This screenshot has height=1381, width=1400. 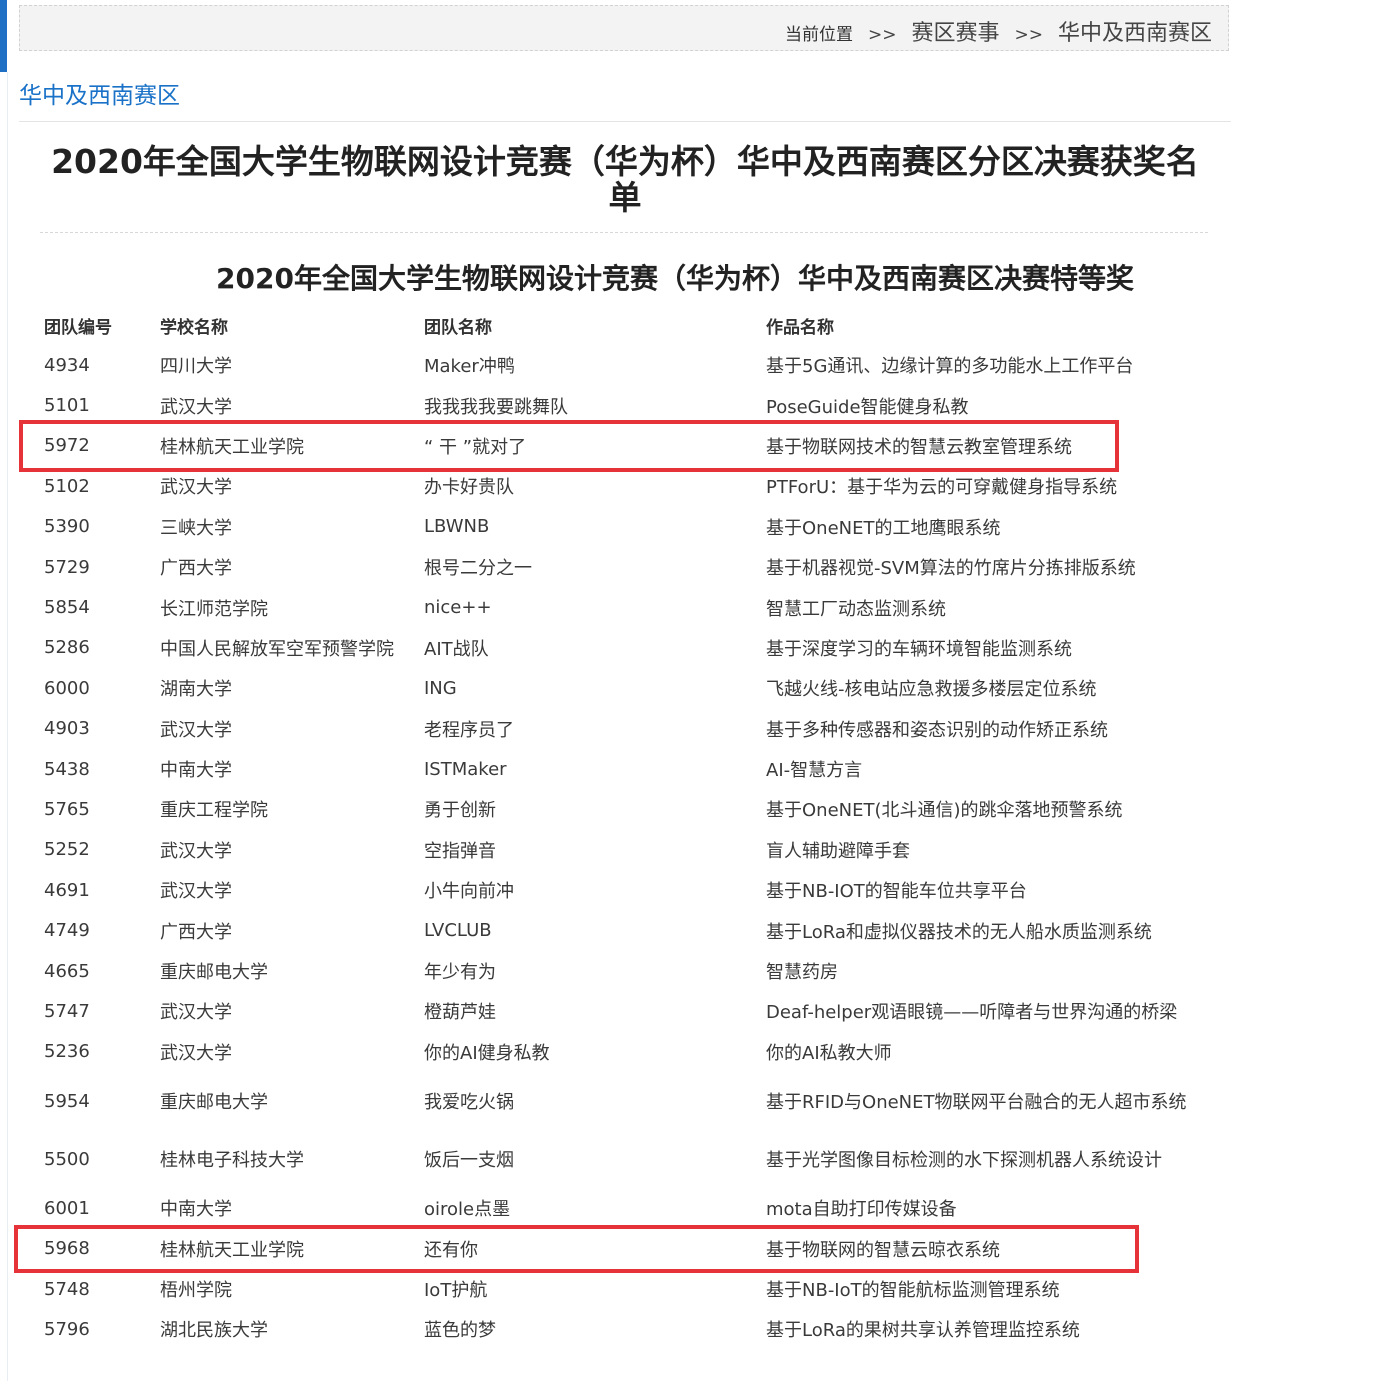 What do you see at coordinates (67, 527) in the screenshot?
I see `cell-team-id: 5390` at bounding box center [67, 527].